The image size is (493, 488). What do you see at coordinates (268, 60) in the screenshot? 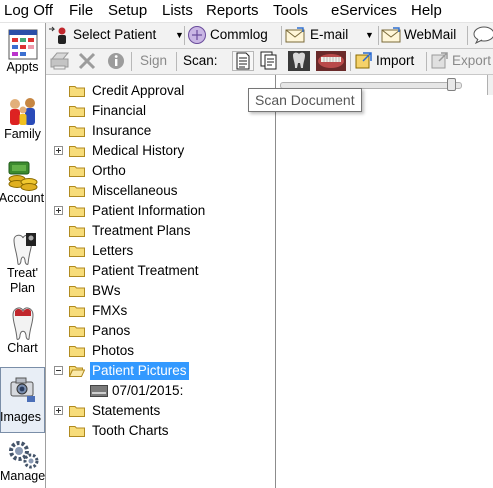
I see `multipage-document-icon` at bounding box center [268, 60].